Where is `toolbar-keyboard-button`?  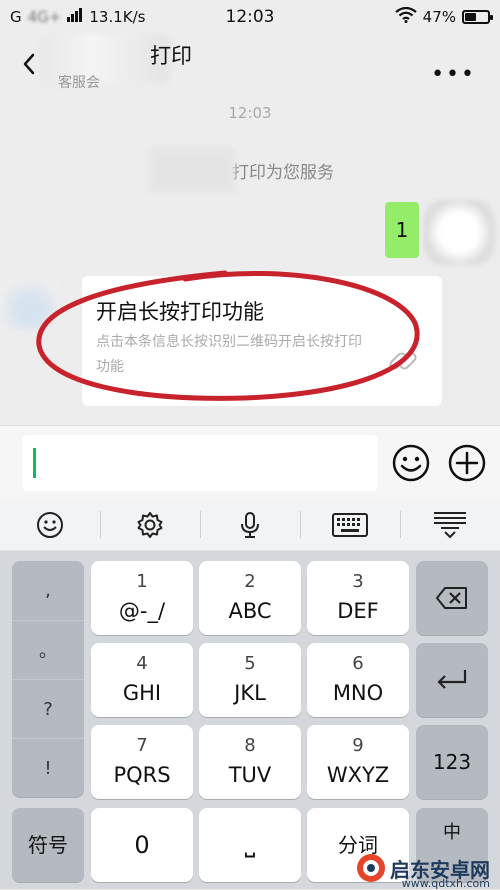
toolbar-keyboard-button is located at coordinates (350, 524).